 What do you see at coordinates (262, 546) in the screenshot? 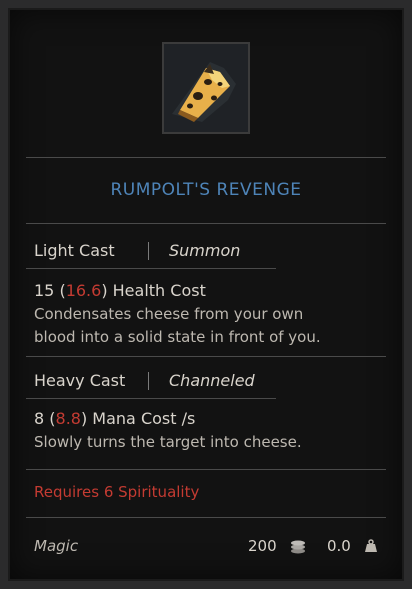
I see `item-price: 200` at bounding box center [262, 546].